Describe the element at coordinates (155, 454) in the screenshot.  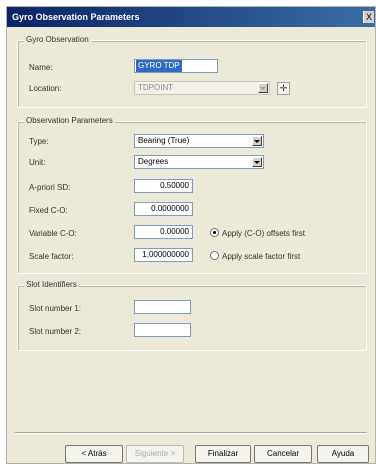
I see `next-button: Siguiente >` at that location.